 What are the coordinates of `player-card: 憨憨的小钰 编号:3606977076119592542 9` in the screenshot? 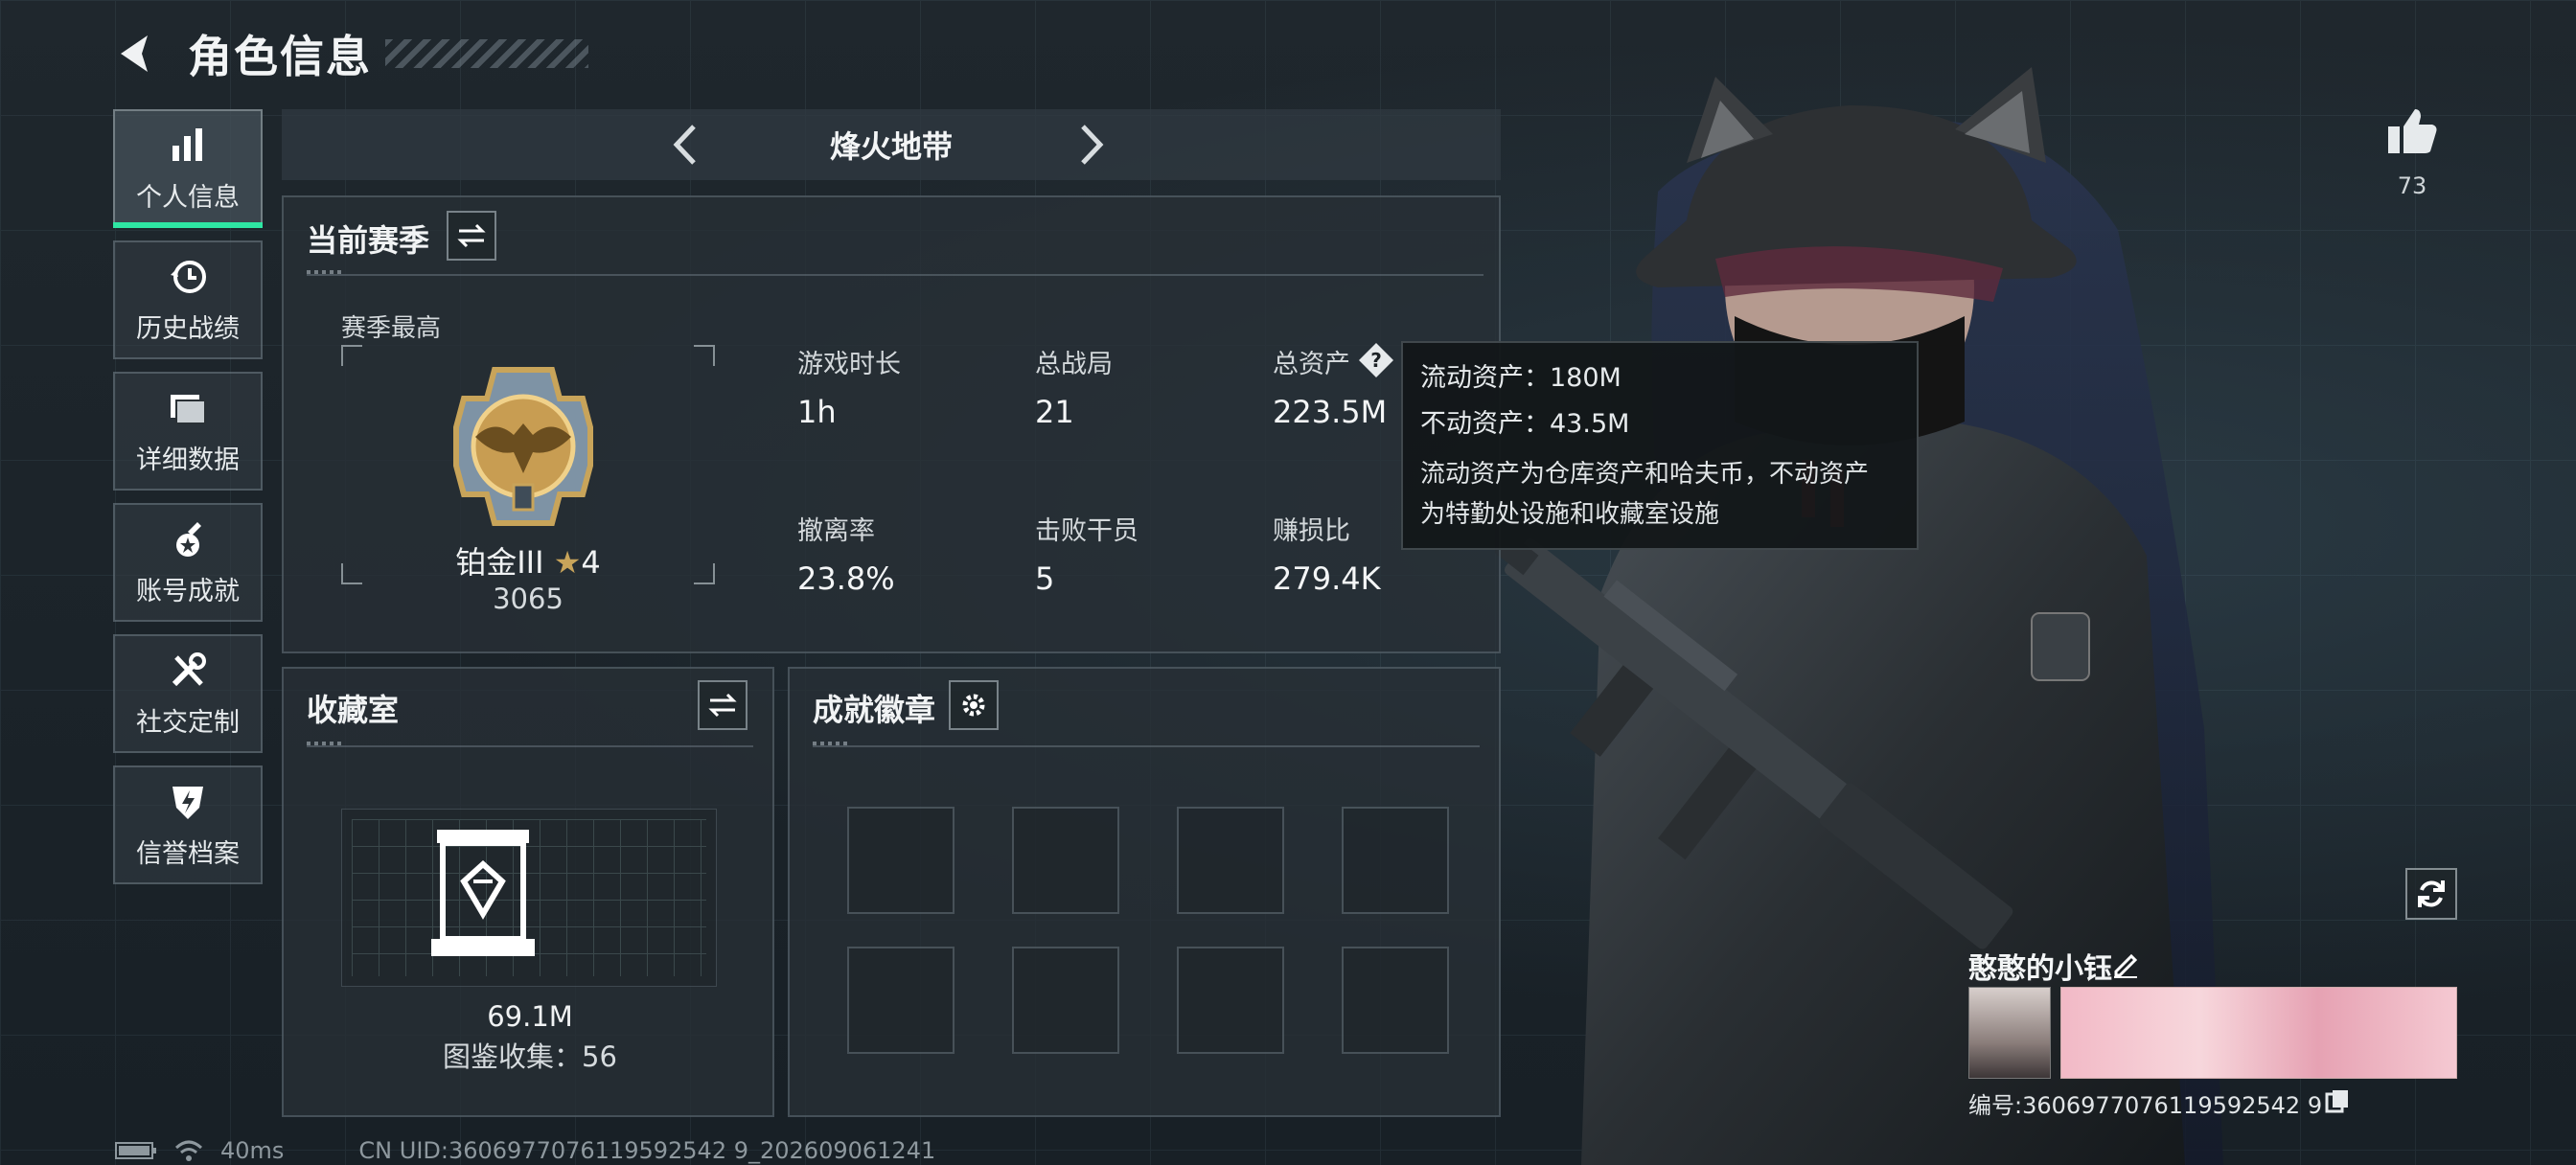 It's located at (2212, 1032).